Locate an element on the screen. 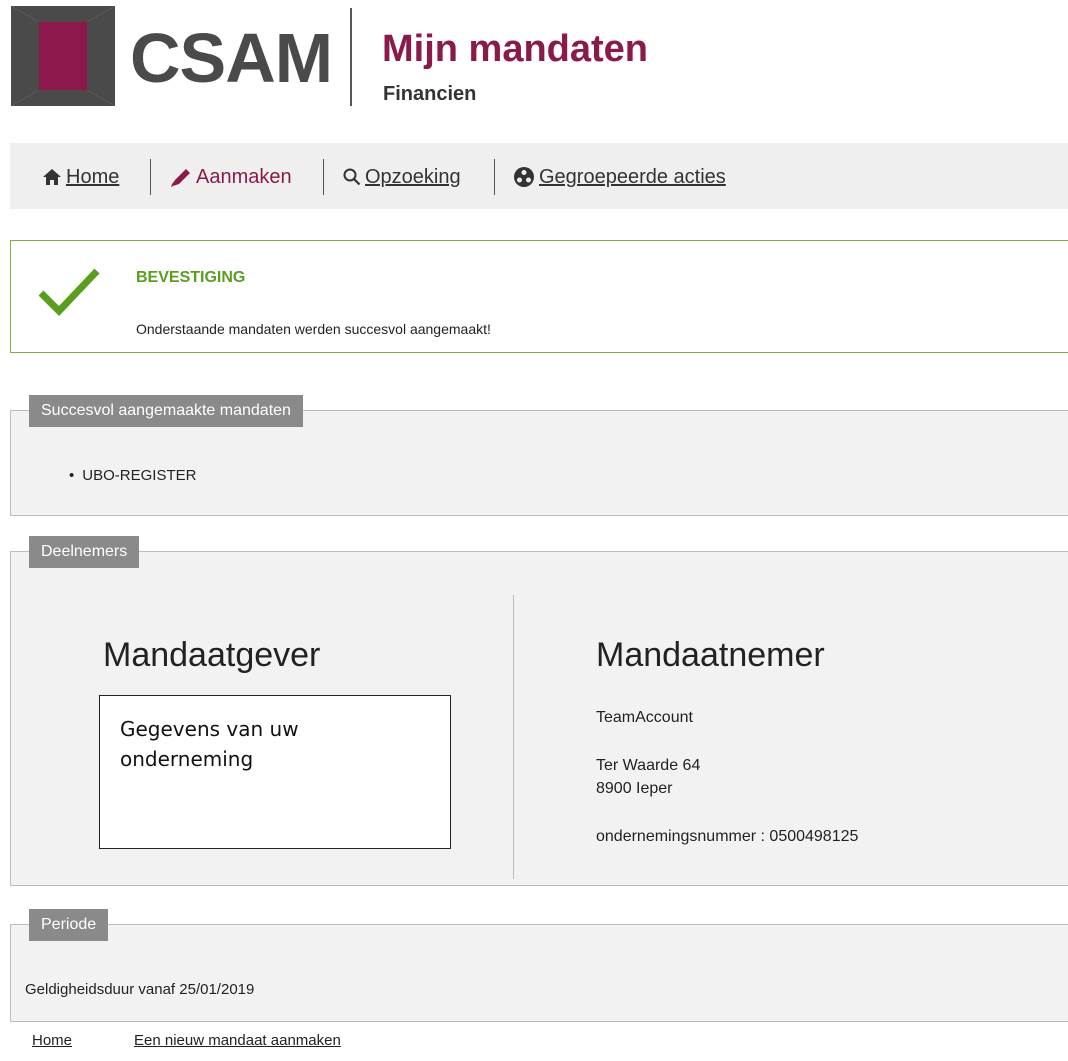 This screenshot has width=1068, height=1061. csam-logo: CSAM is located at coordinates (172, 56).